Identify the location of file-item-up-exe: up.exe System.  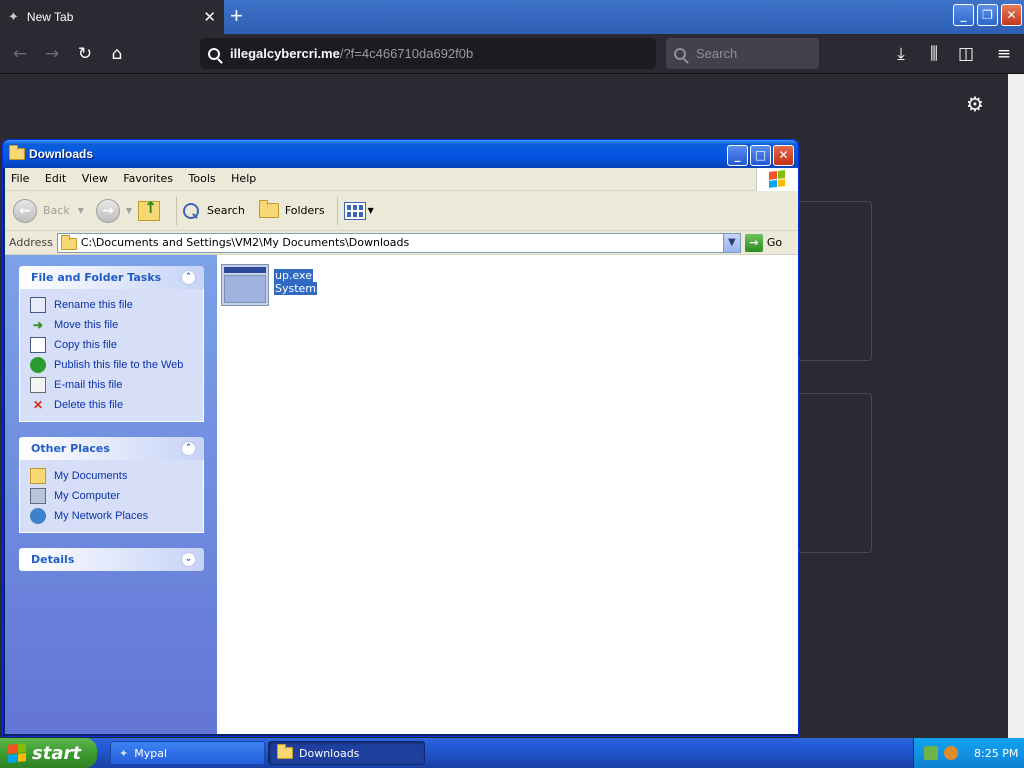
(269, 285).